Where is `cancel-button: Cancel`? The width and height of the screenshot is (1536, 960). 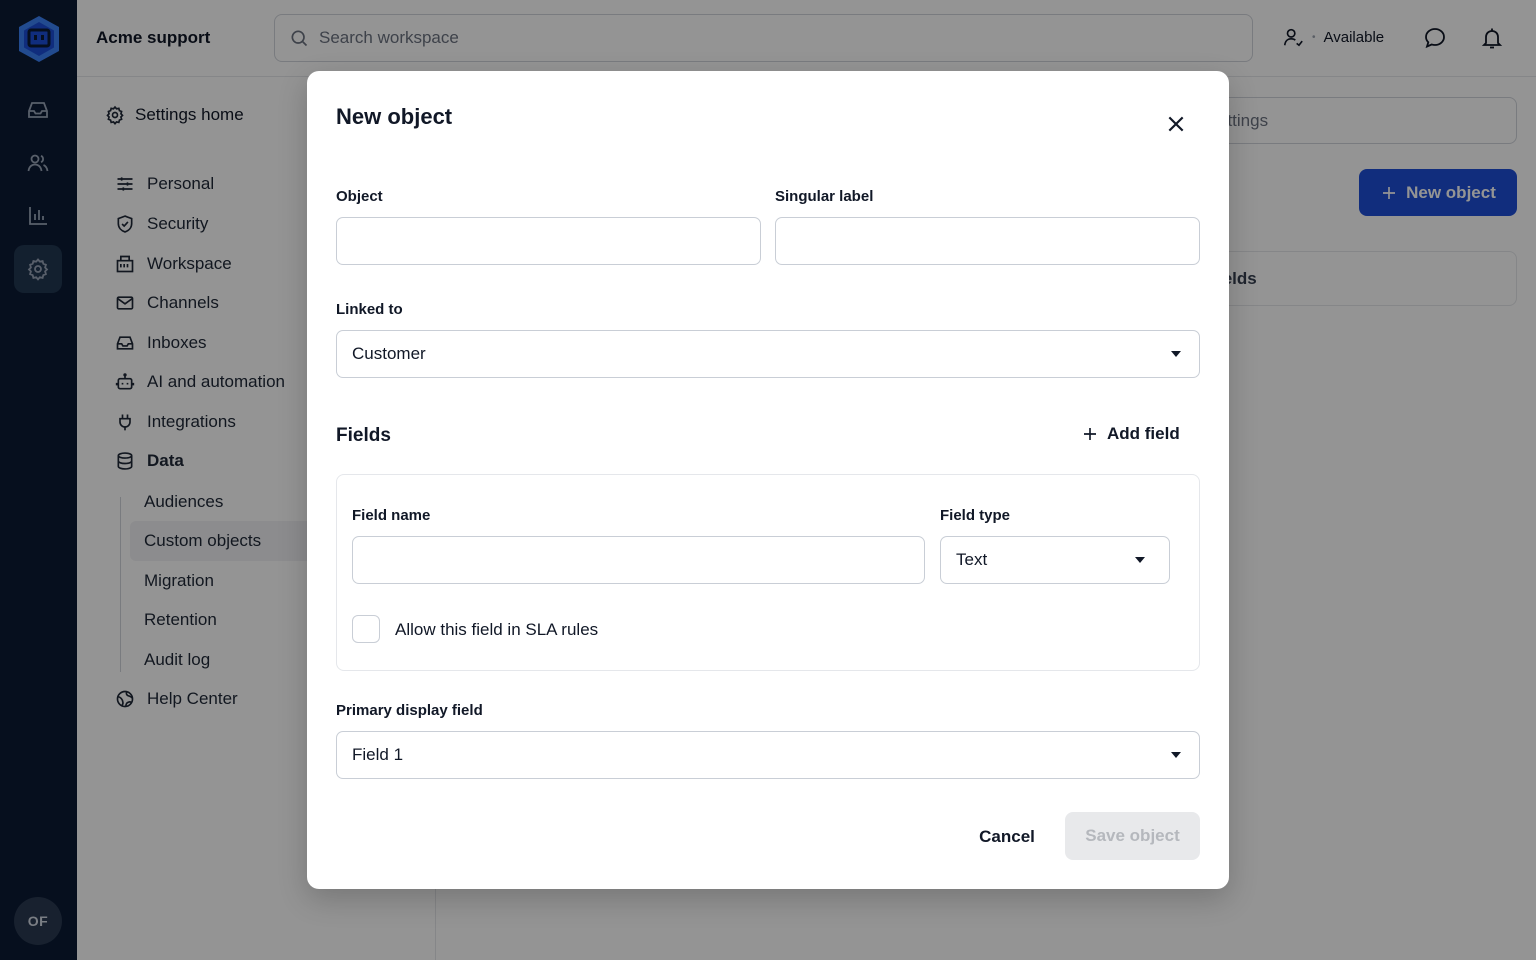
cancel-button: Cancel is located at coordinates (1007, 837).